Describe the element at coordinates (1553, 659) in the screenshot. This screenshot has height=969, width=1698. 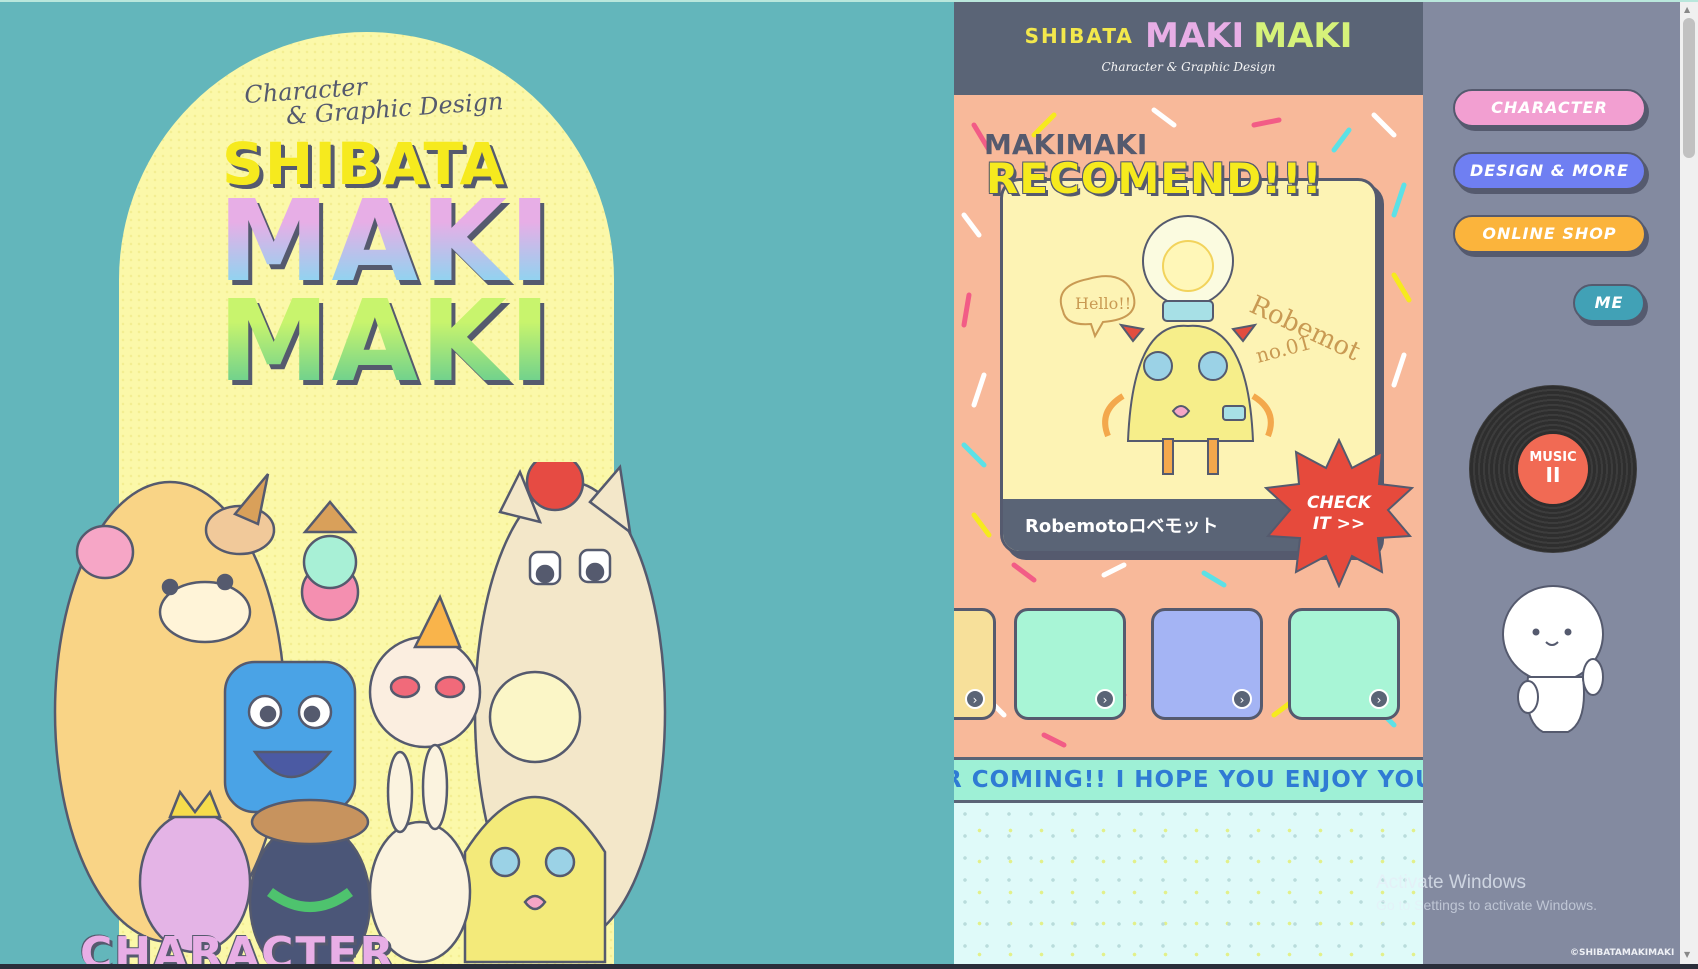
I see `seal-mascot-illustration` at that location.